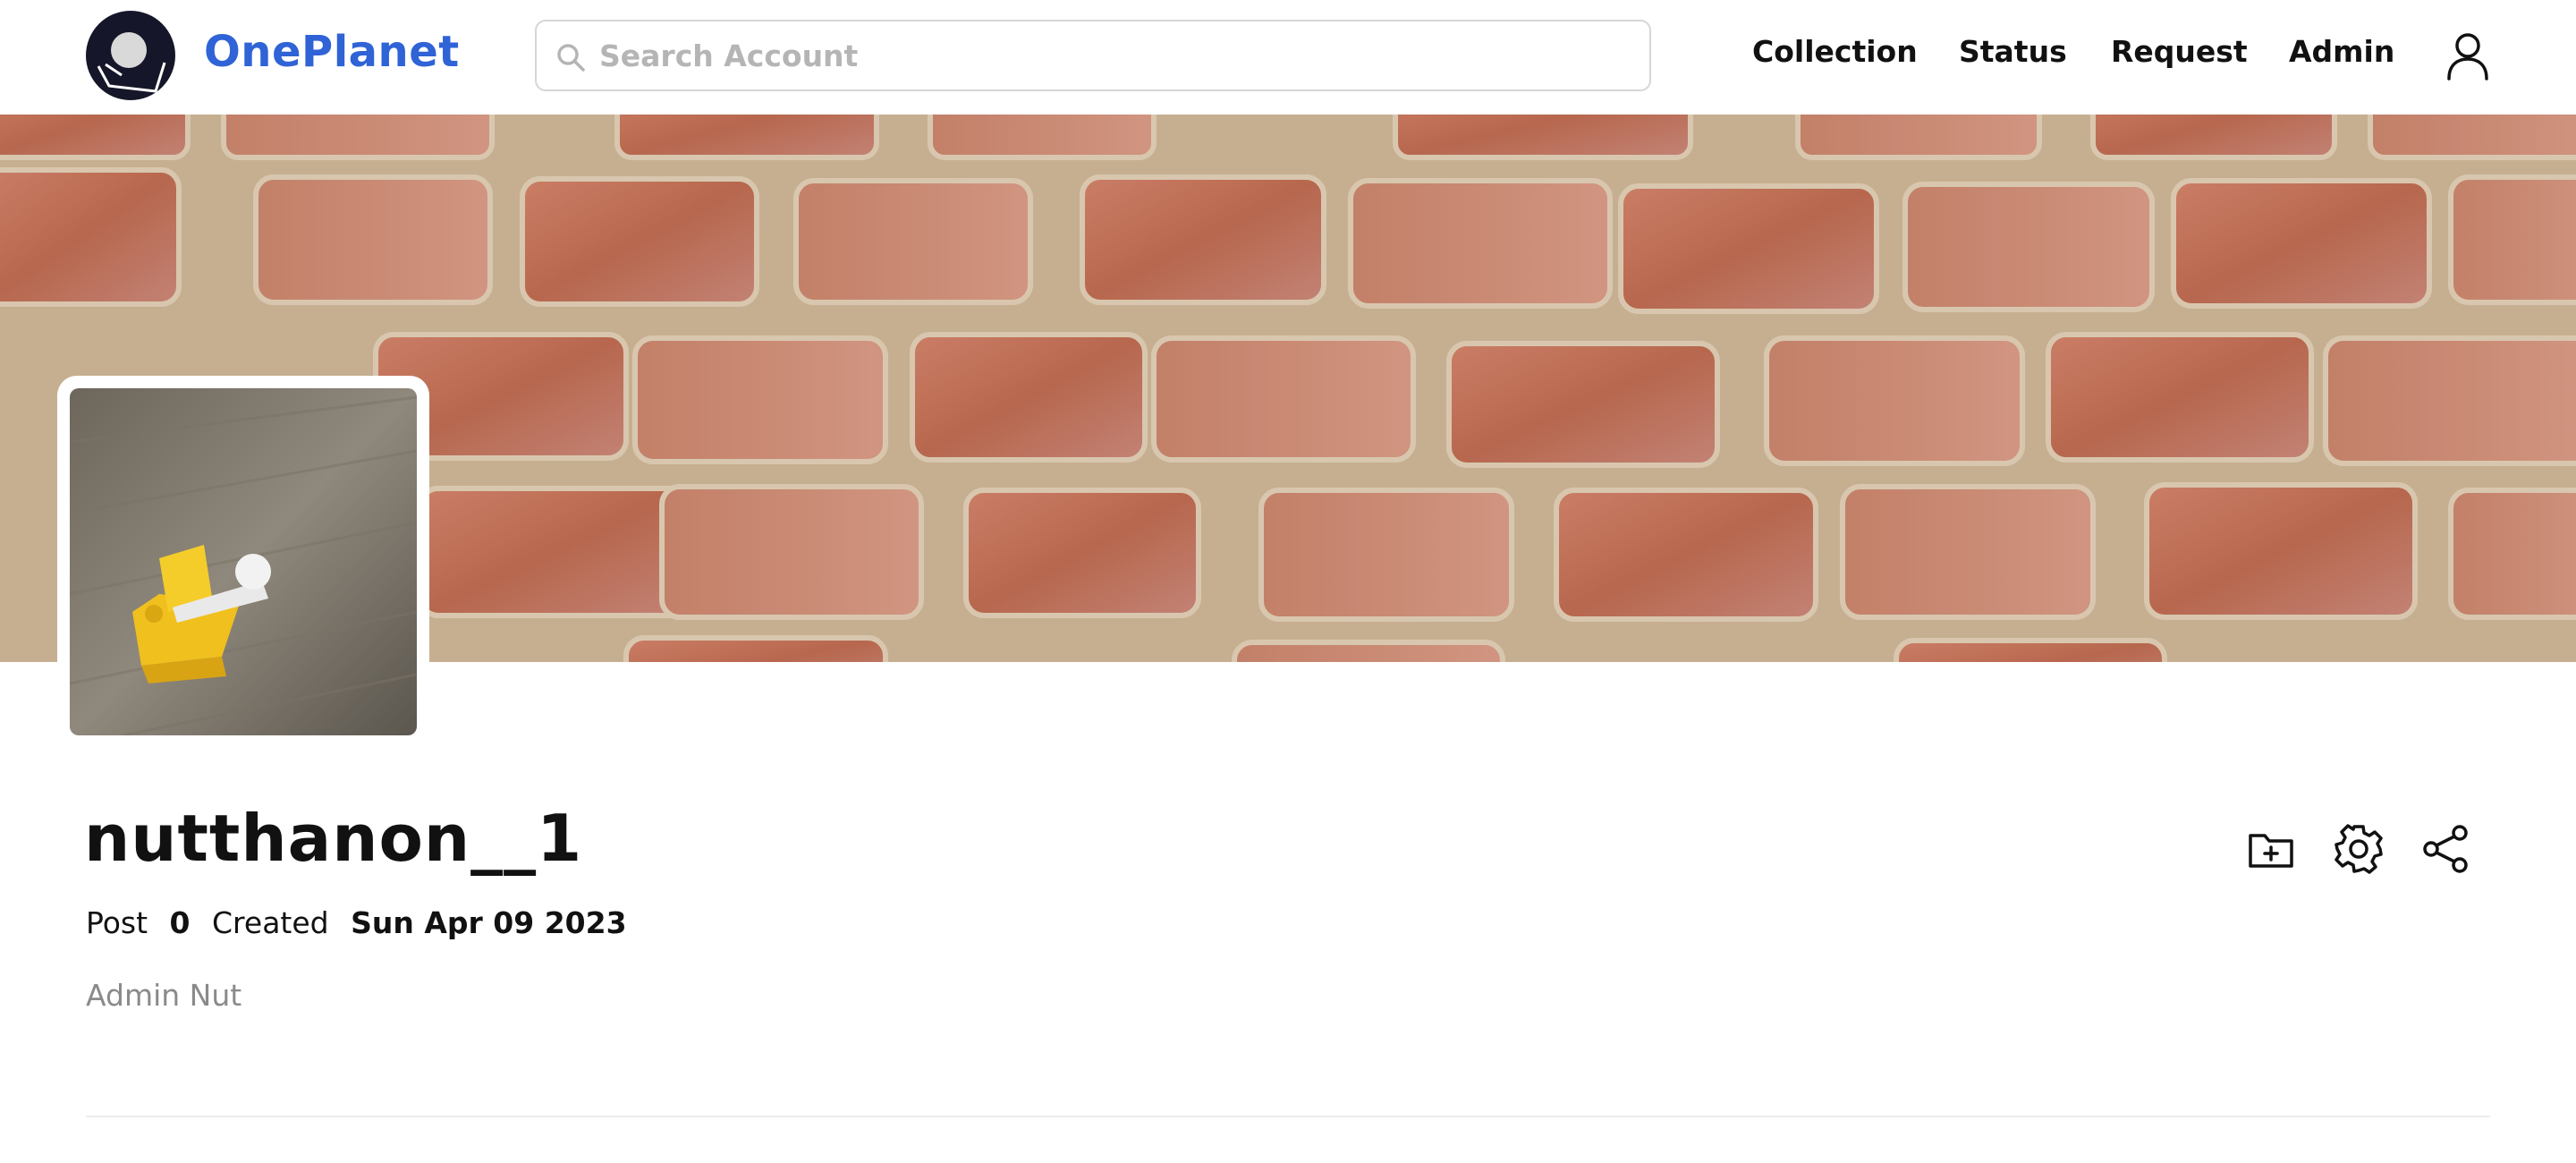 Image resolution: width=2576 pixels, height=1163 pixels. Describe the element at coordinates (2341, 52) in the screenshot. I see `nav-admin: Admin` at that location.